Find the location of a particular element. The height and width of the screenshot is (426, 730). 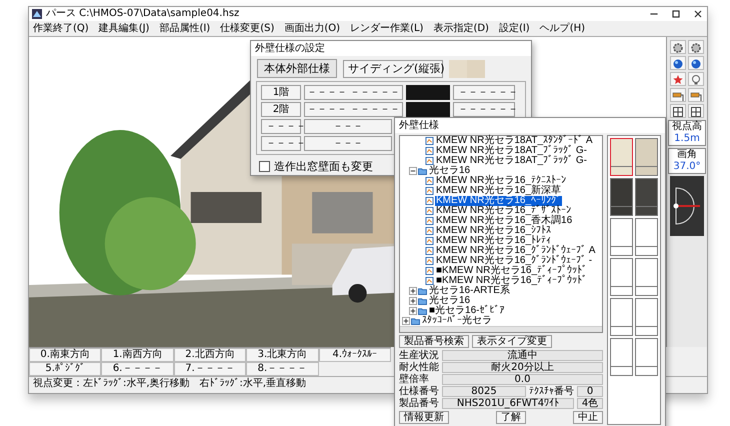

dialog-title: 外壁仕様の設定 is located at coordinates (391, 48).